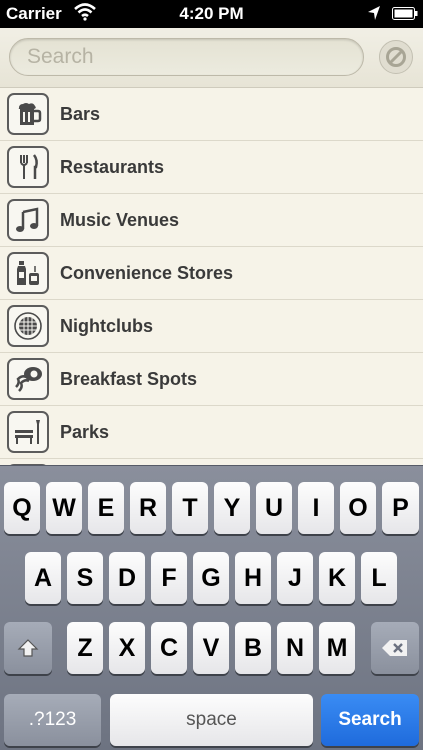  I want to click on clear-filter-button, so click(396, 57).